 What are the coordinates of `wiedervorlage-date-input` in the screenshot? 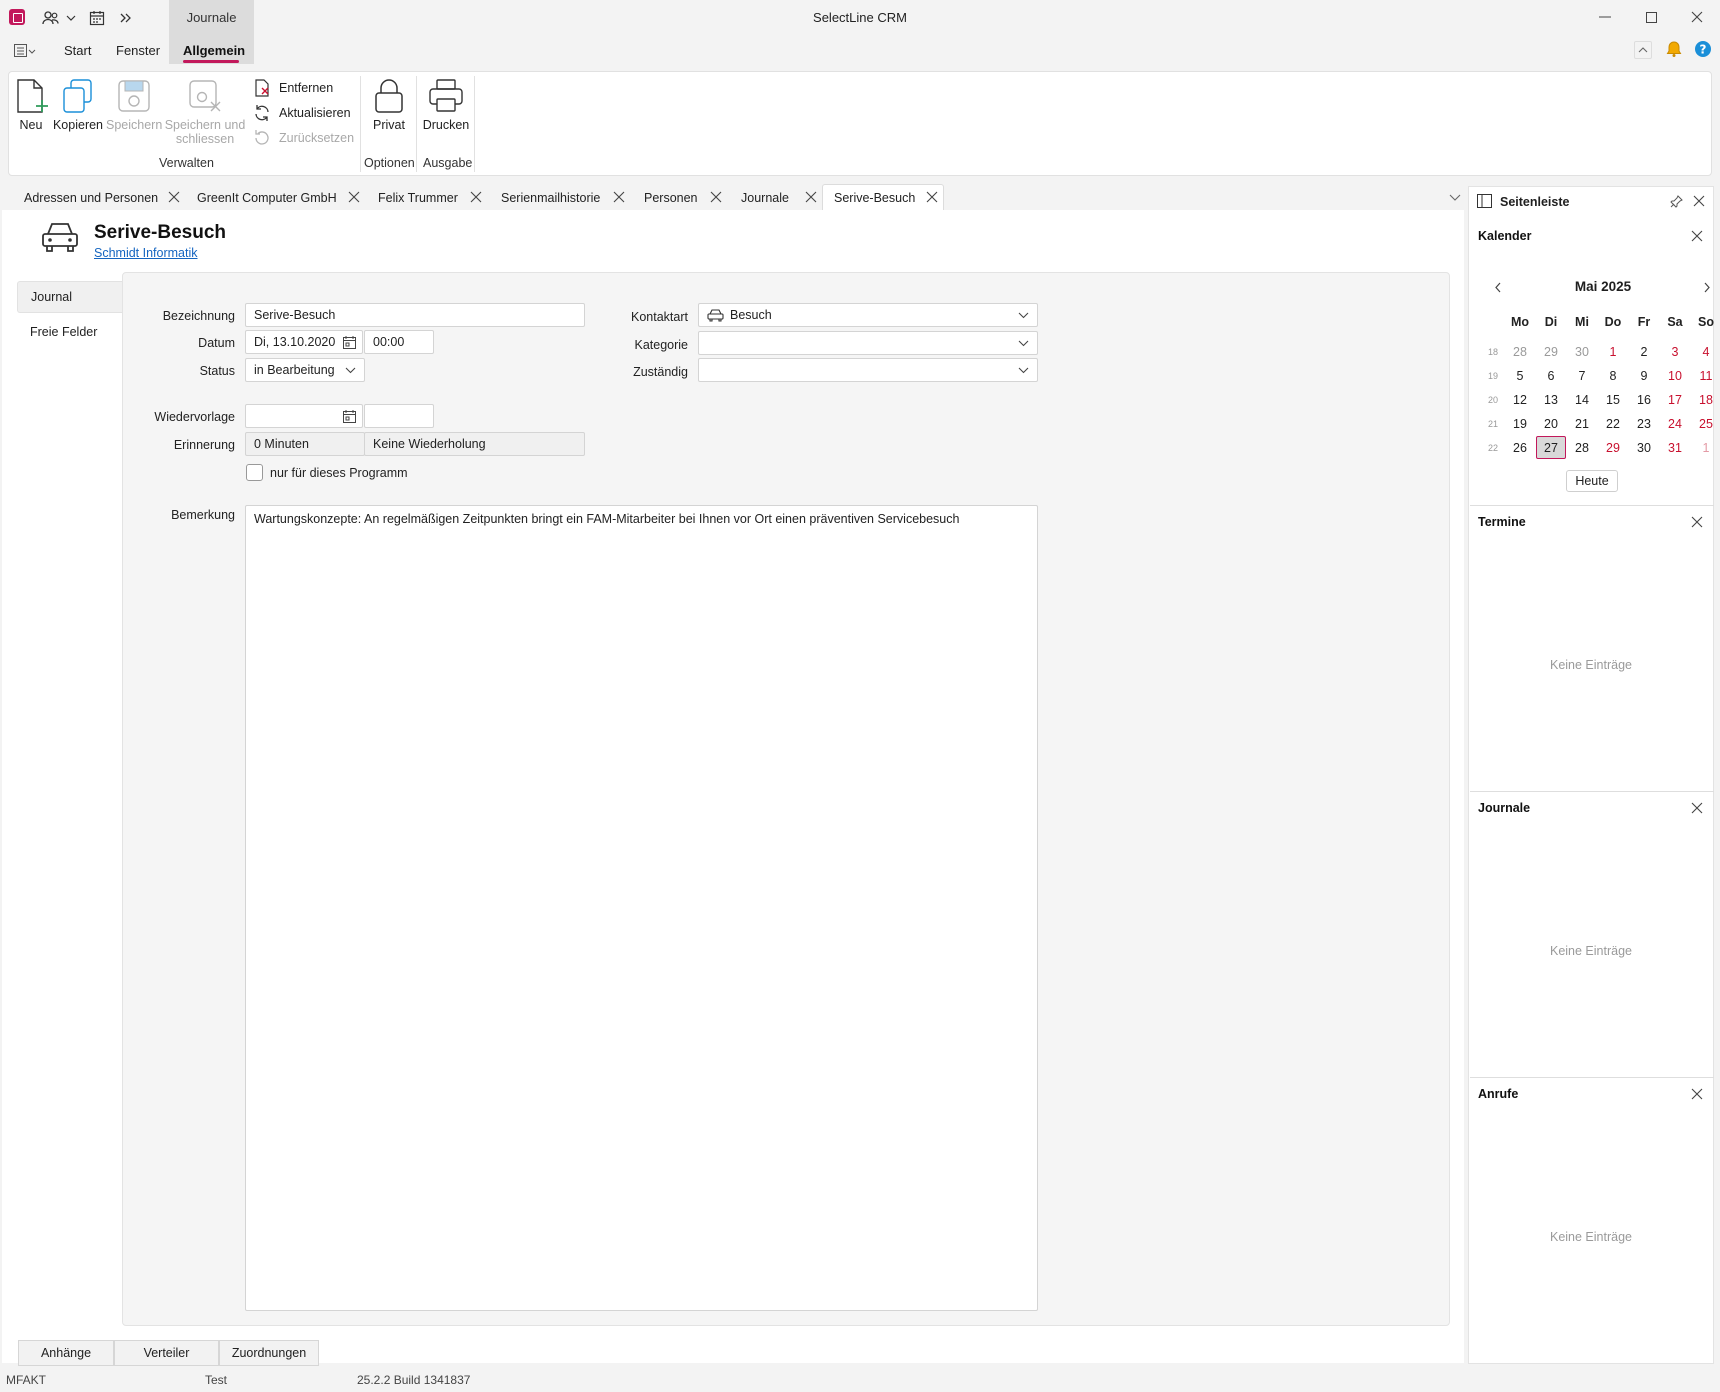 It's located at (304, 416).